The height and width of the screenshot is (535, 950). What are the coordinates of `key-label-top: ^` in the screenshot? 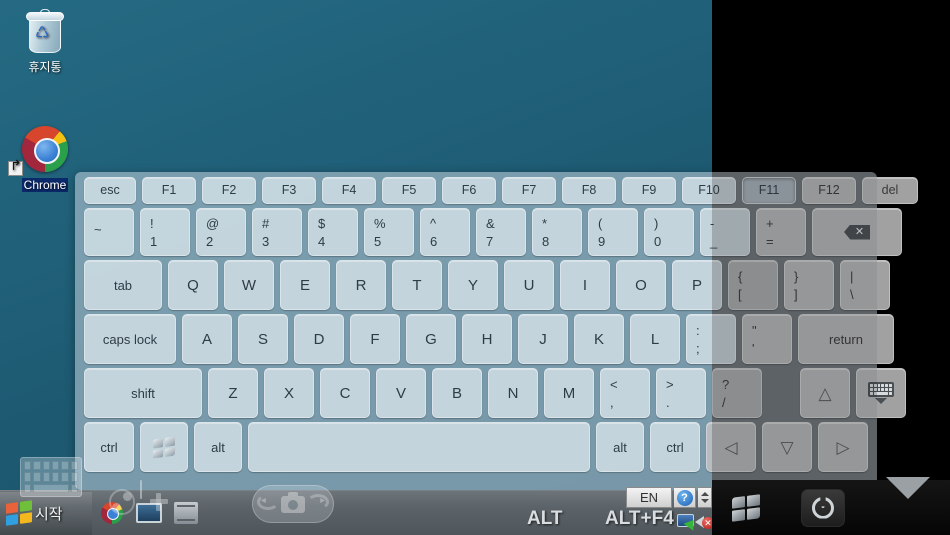 It's located at (433, 223).